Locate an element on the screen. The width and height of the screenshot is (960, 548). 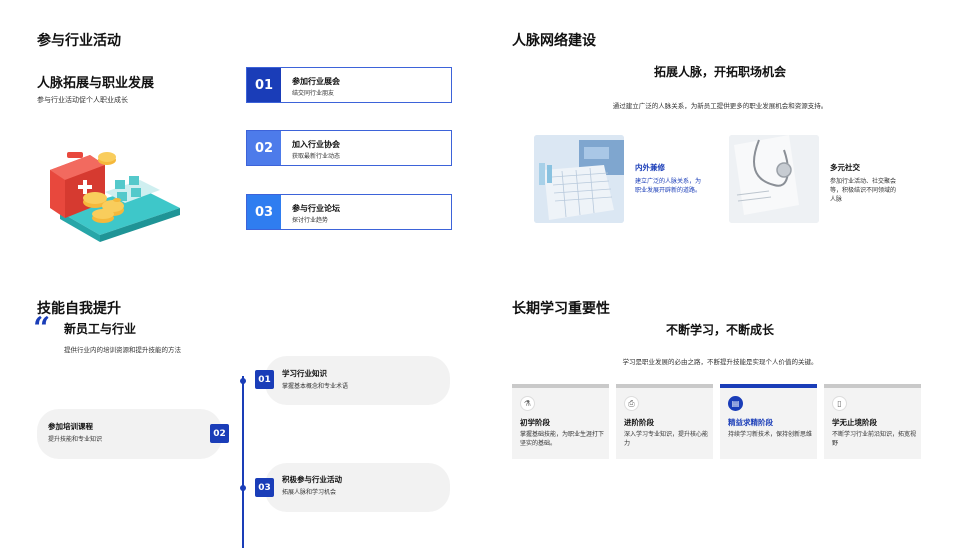
headline: 不断学习，不断成长 is located at coordinates (719, 330).